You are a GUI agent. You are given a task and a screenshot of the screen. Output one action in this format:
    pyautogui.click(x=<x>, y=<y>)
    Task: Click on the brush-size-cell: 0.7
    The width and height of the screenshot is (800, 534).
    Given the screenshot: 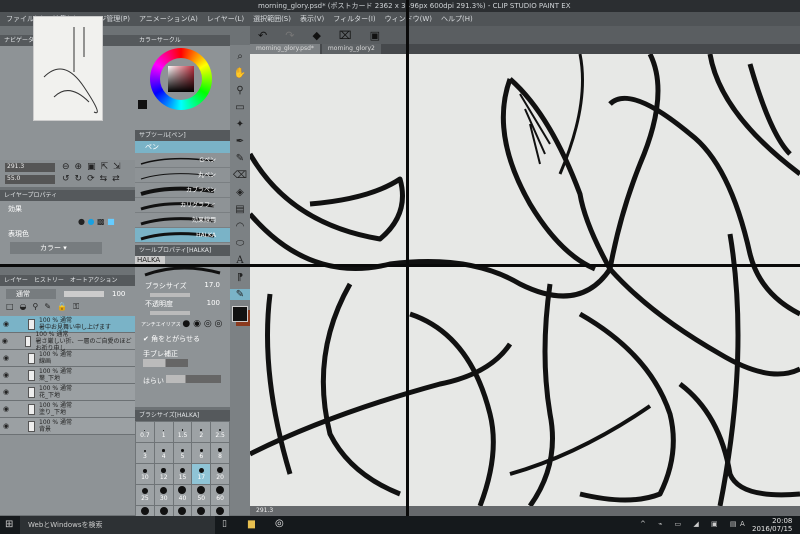 What is the action you would take?
    pyautogui.click(x=145, y=432)
    